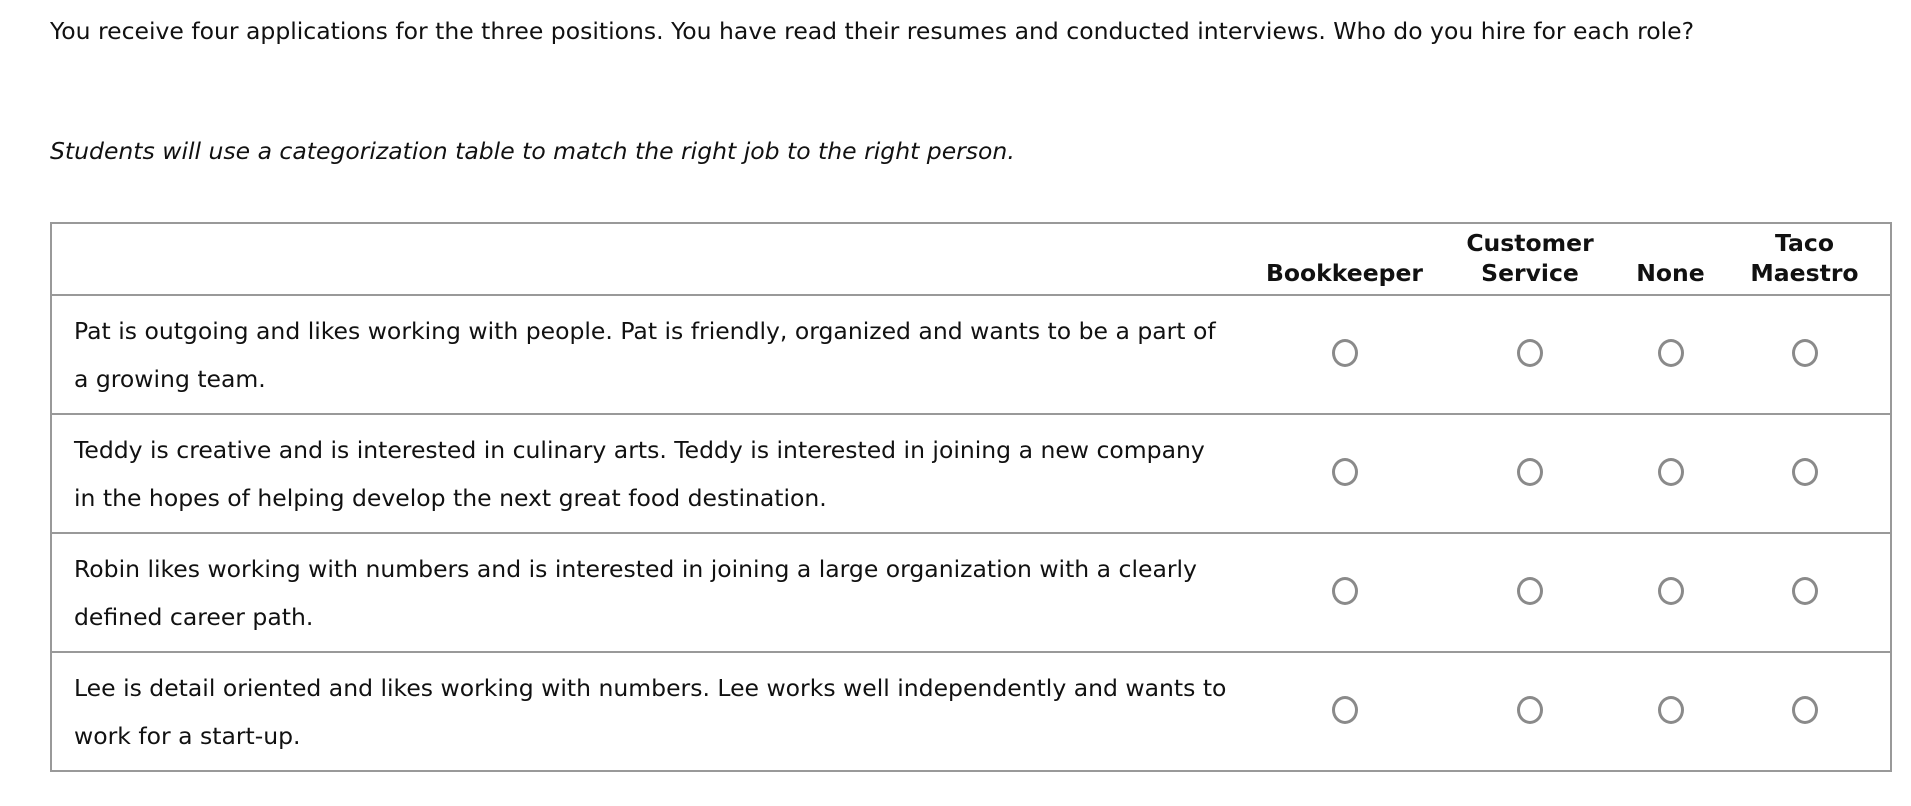 The image size is (1911, 806). I want to click on column-header-label: None, so click(1670, 273).